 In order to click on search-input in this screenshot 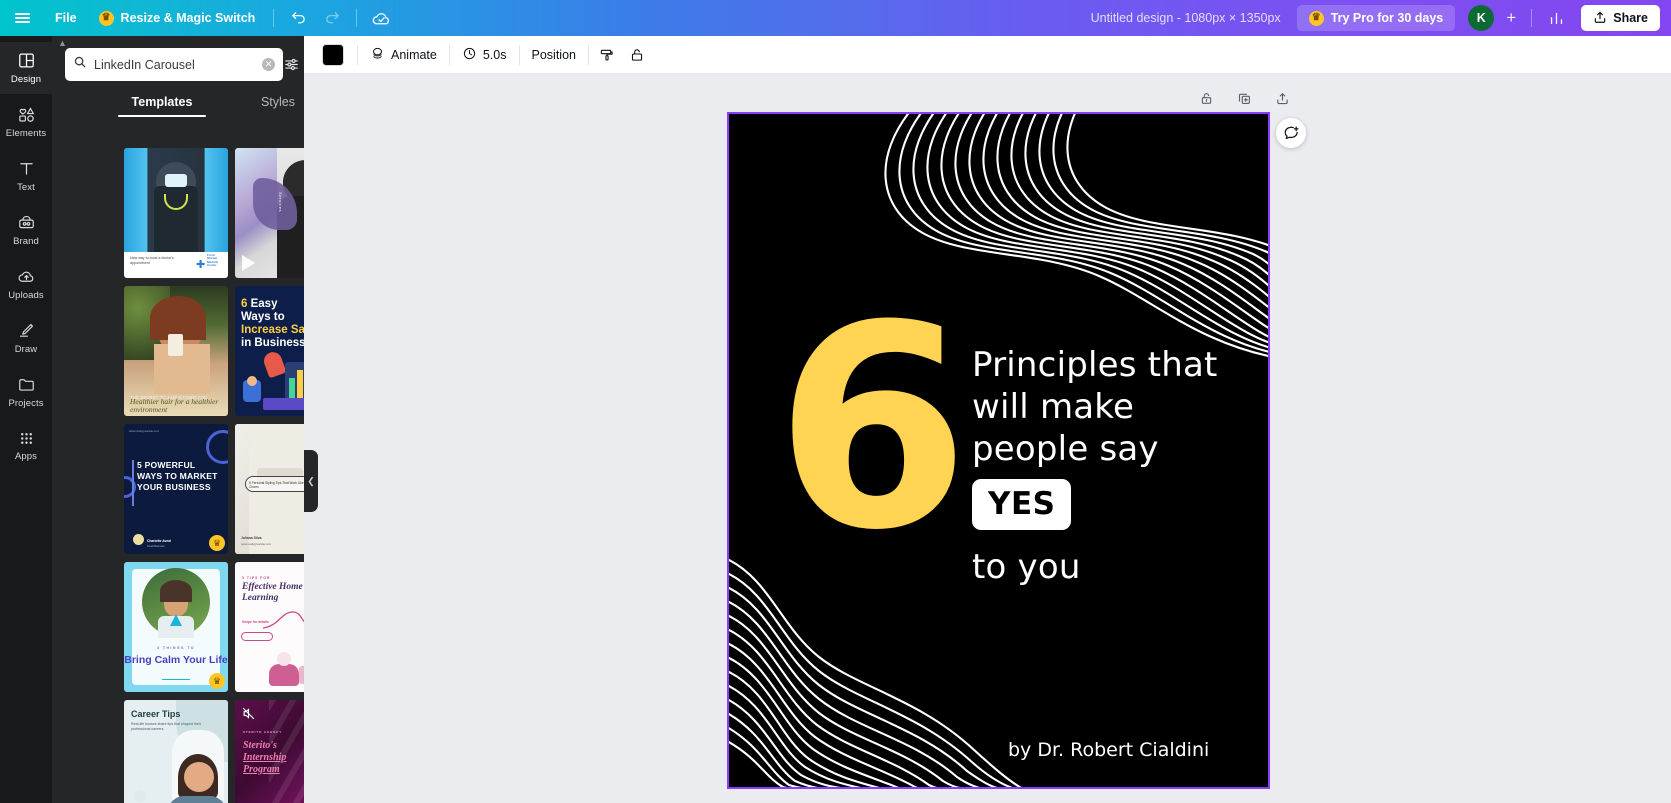, I will do `click(174, 64)`.